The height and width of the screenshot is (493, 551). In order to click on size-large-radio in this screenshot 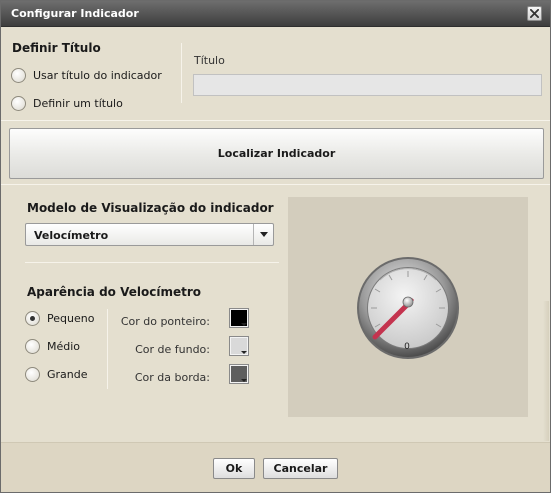, I will do `click(32, 374)`.